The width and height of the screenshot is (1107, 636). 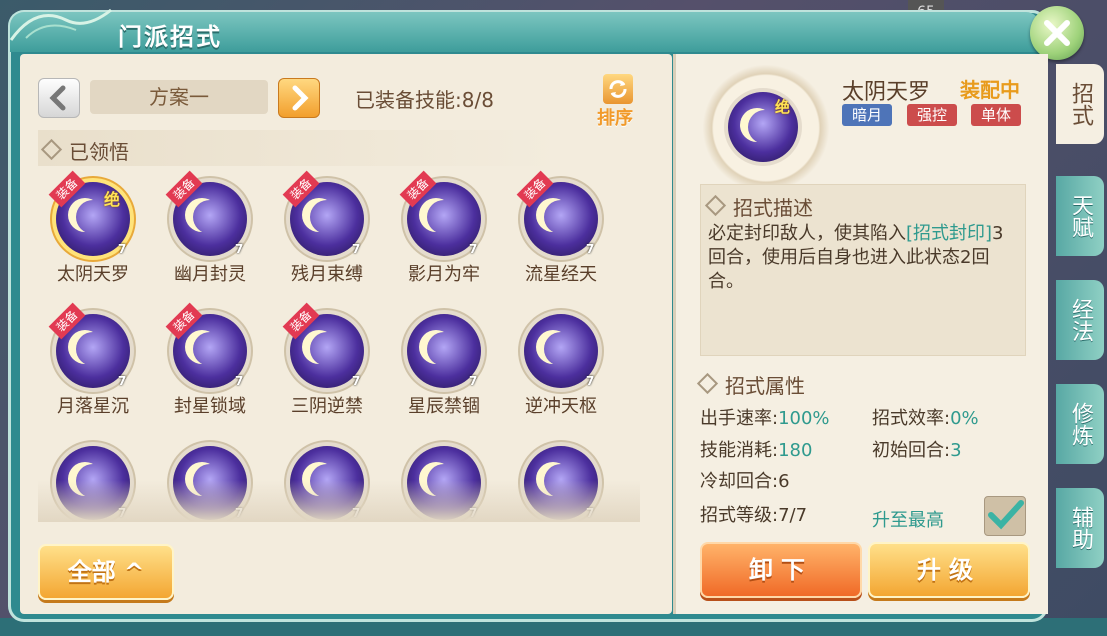 I want to click on close-icon, so click(x=1057, y=33).